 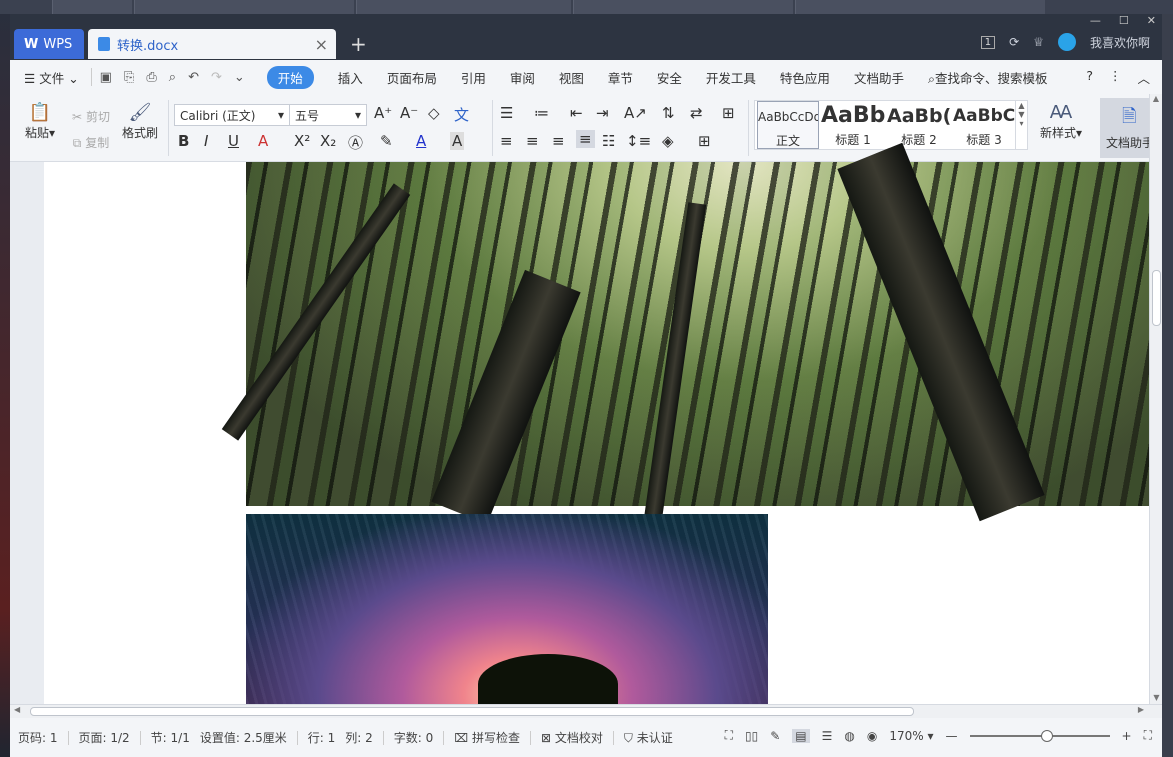 What do you see at coordinates (457, 141) in the screenshot?
I see `char-shading-icon: A` at bounding box center [457, 141].